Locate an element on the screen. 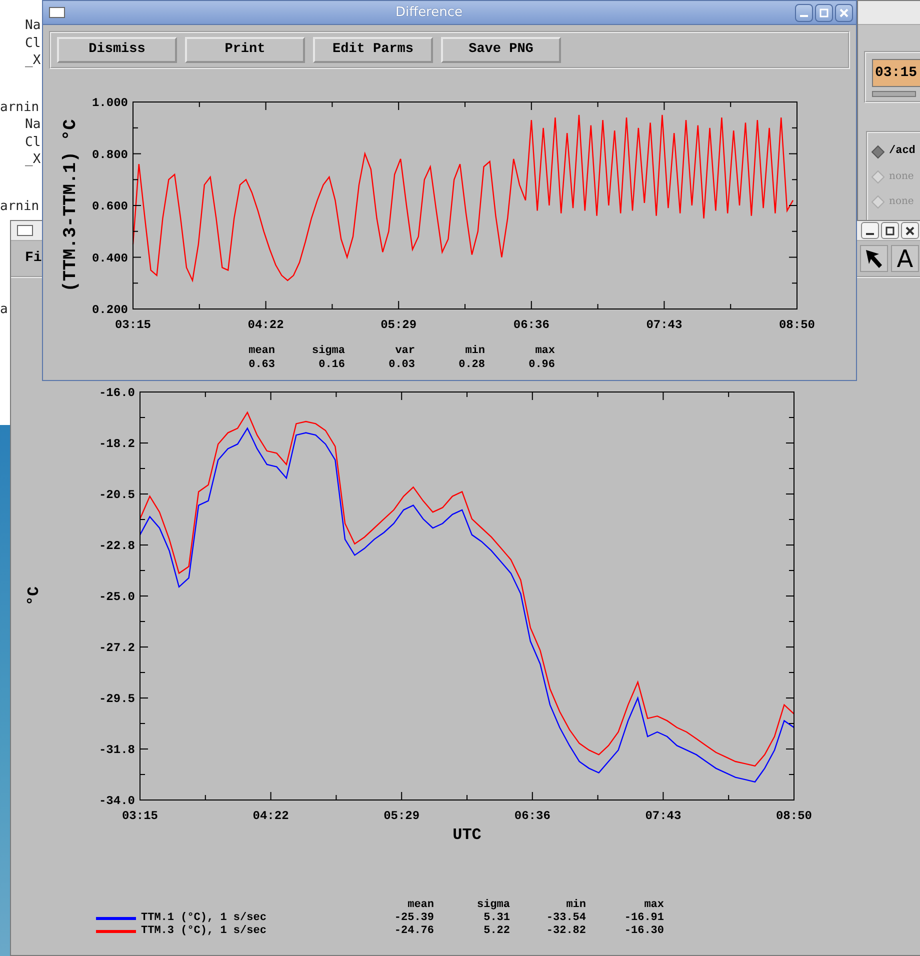 This screenshot has height=956, width=920. tick-label: -20.5 is located at coordinates (116, 495).